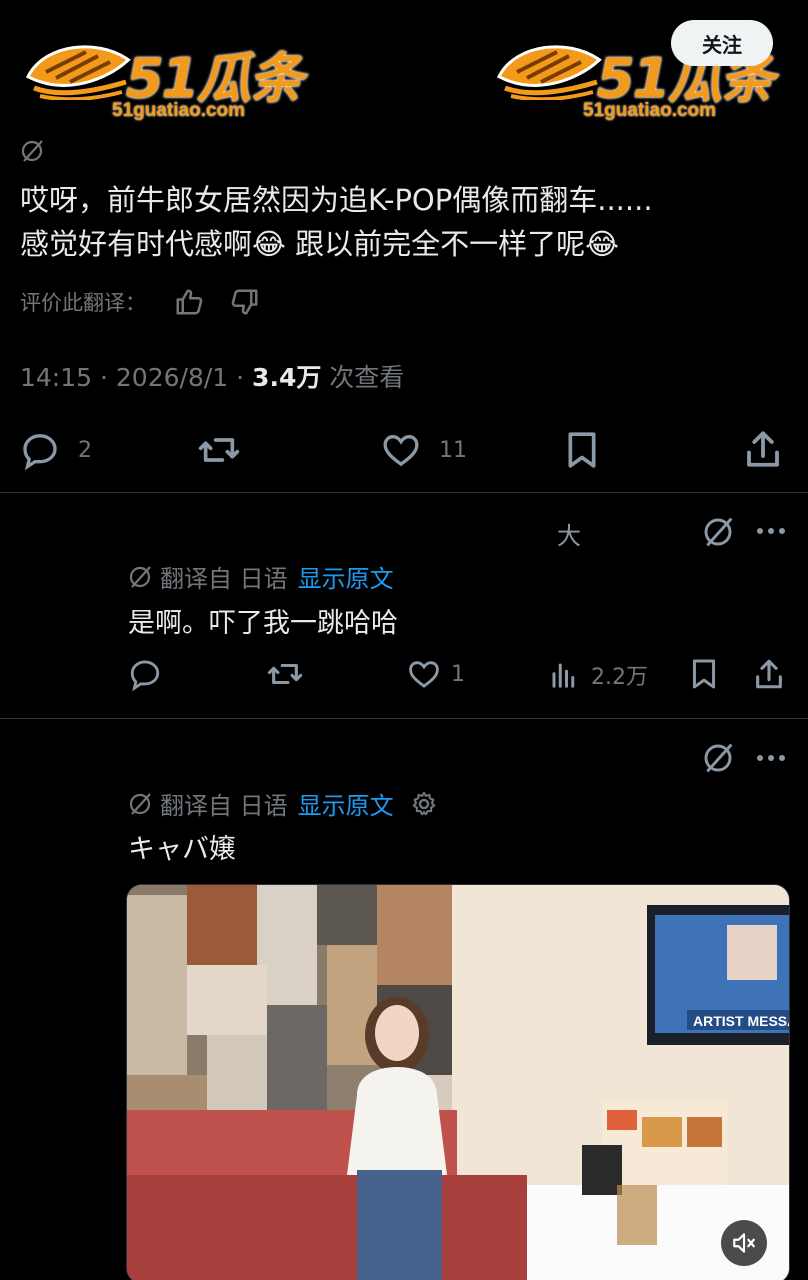 The height and width of the screenshot is (1280, 808). I want to click on retweet-button, so click(219, 450).